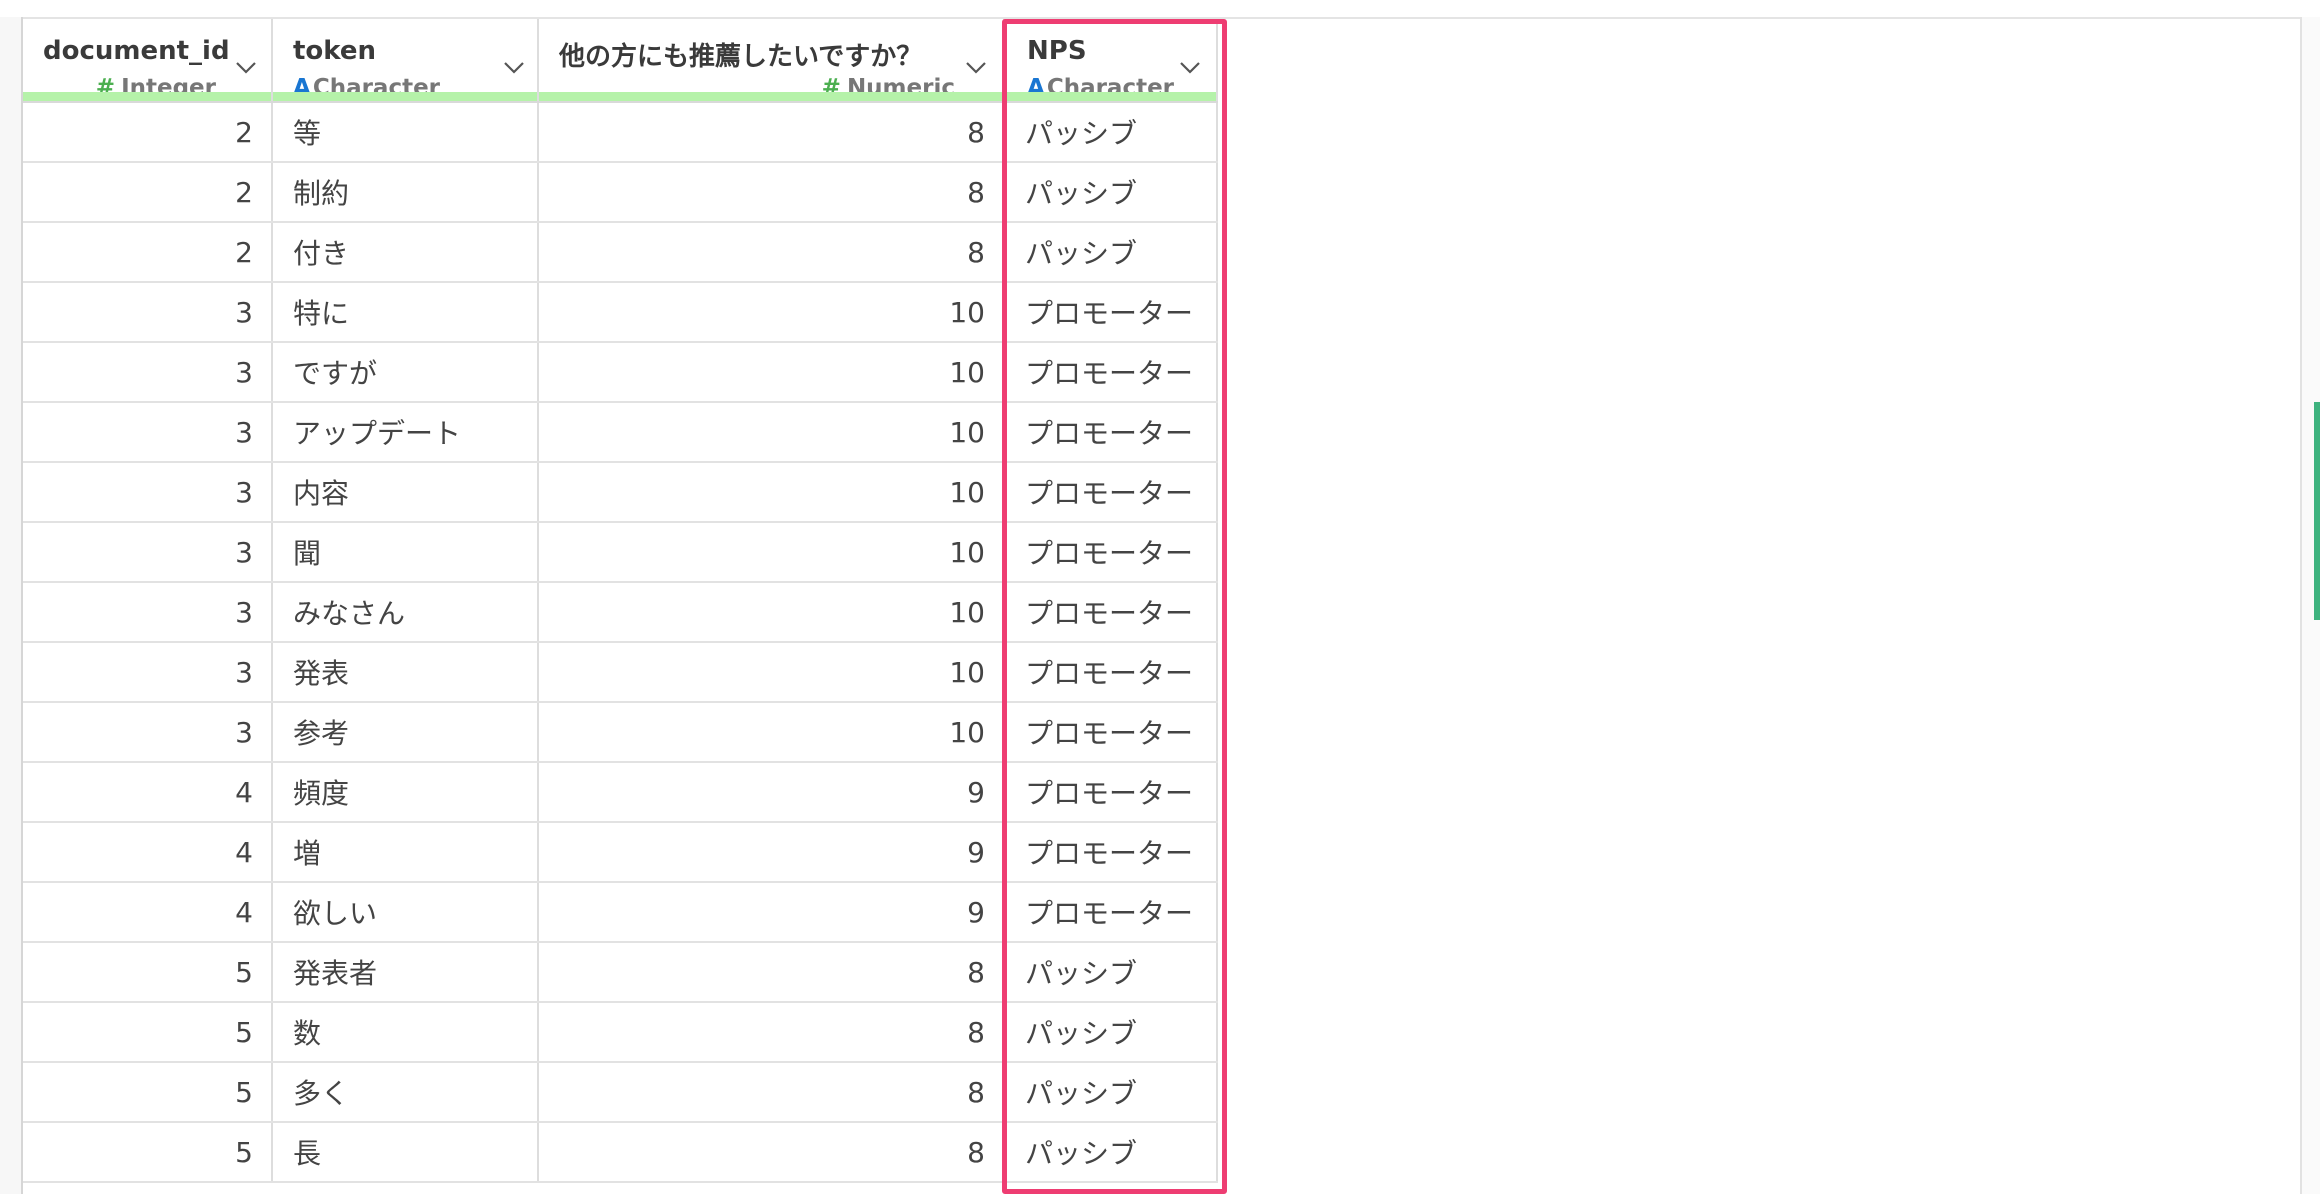  Describe the element at coordinates (405, 552) in the screenshot. I see `cell-token: 聞` at that location.